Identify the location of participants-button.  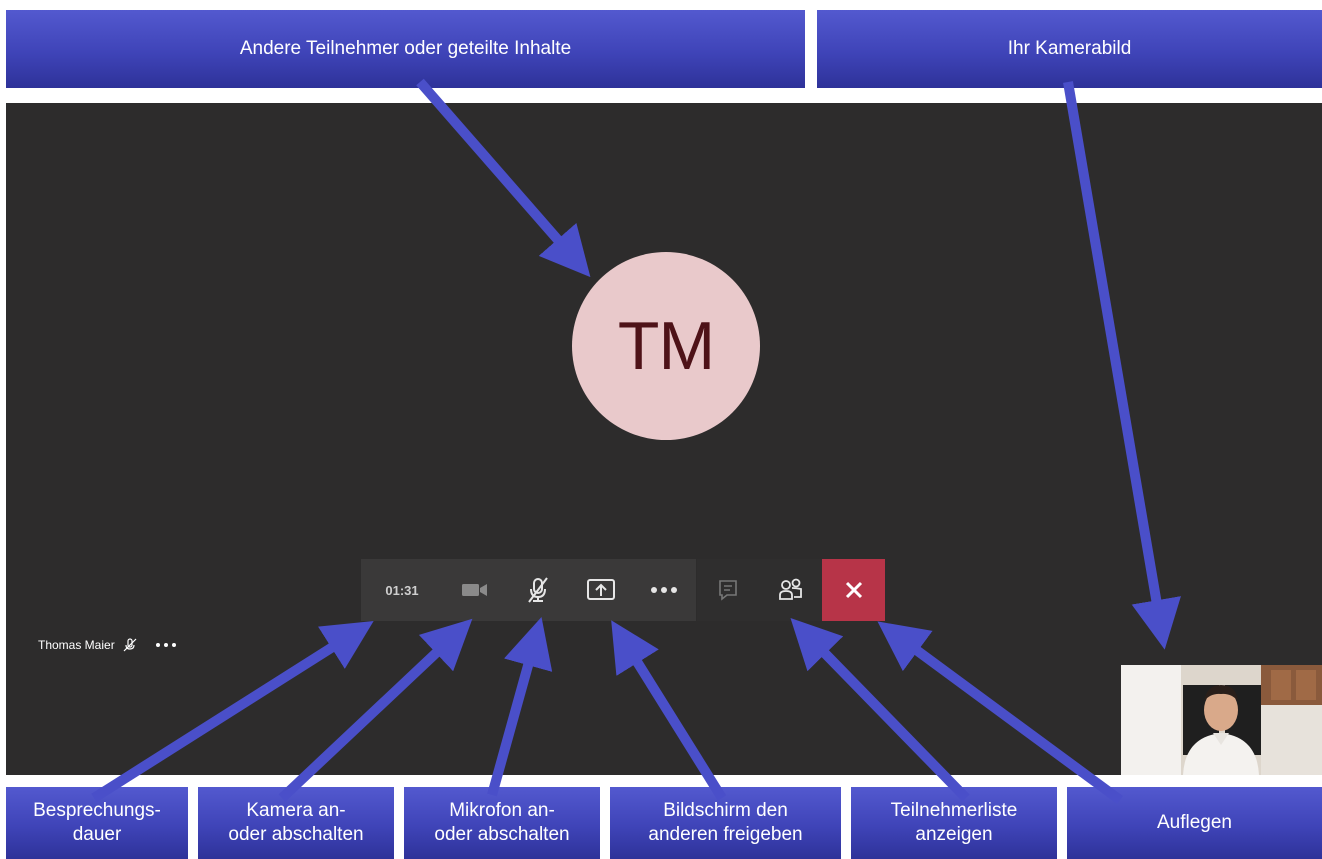
(791, 590).